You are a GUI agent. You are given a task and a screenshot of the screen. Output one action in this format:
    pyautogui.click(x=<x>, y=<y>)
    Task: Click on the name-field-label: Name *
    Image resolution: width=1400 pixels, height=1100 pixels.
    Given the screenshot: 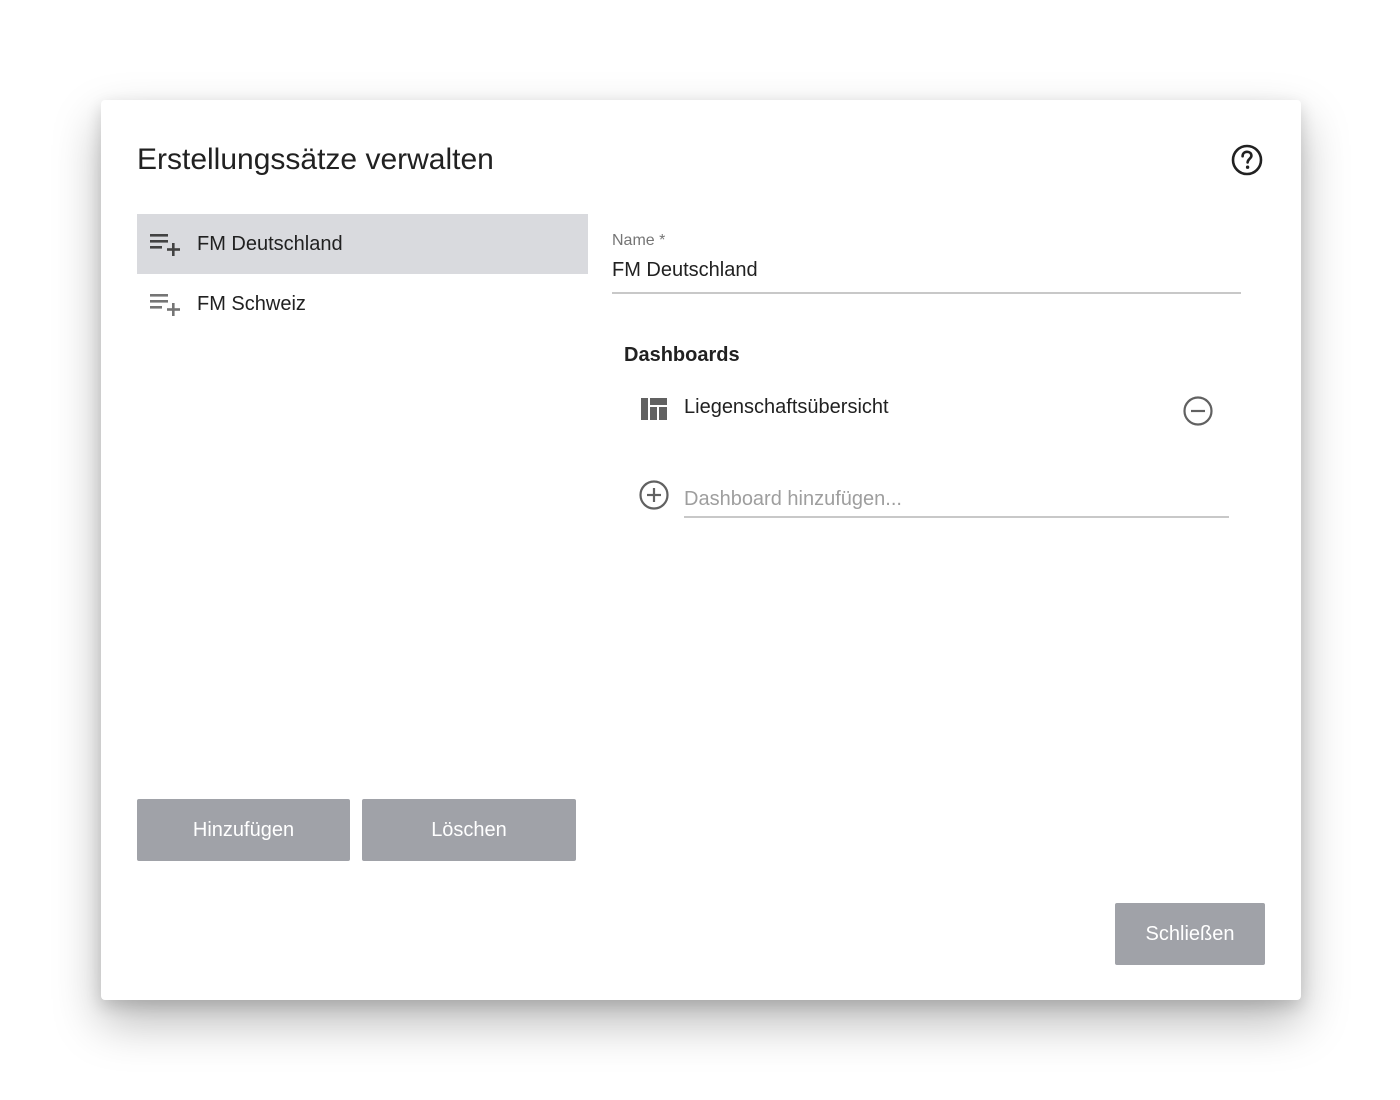 What is the action you would take?
    pyautogui.click(x=639, y=240)
    